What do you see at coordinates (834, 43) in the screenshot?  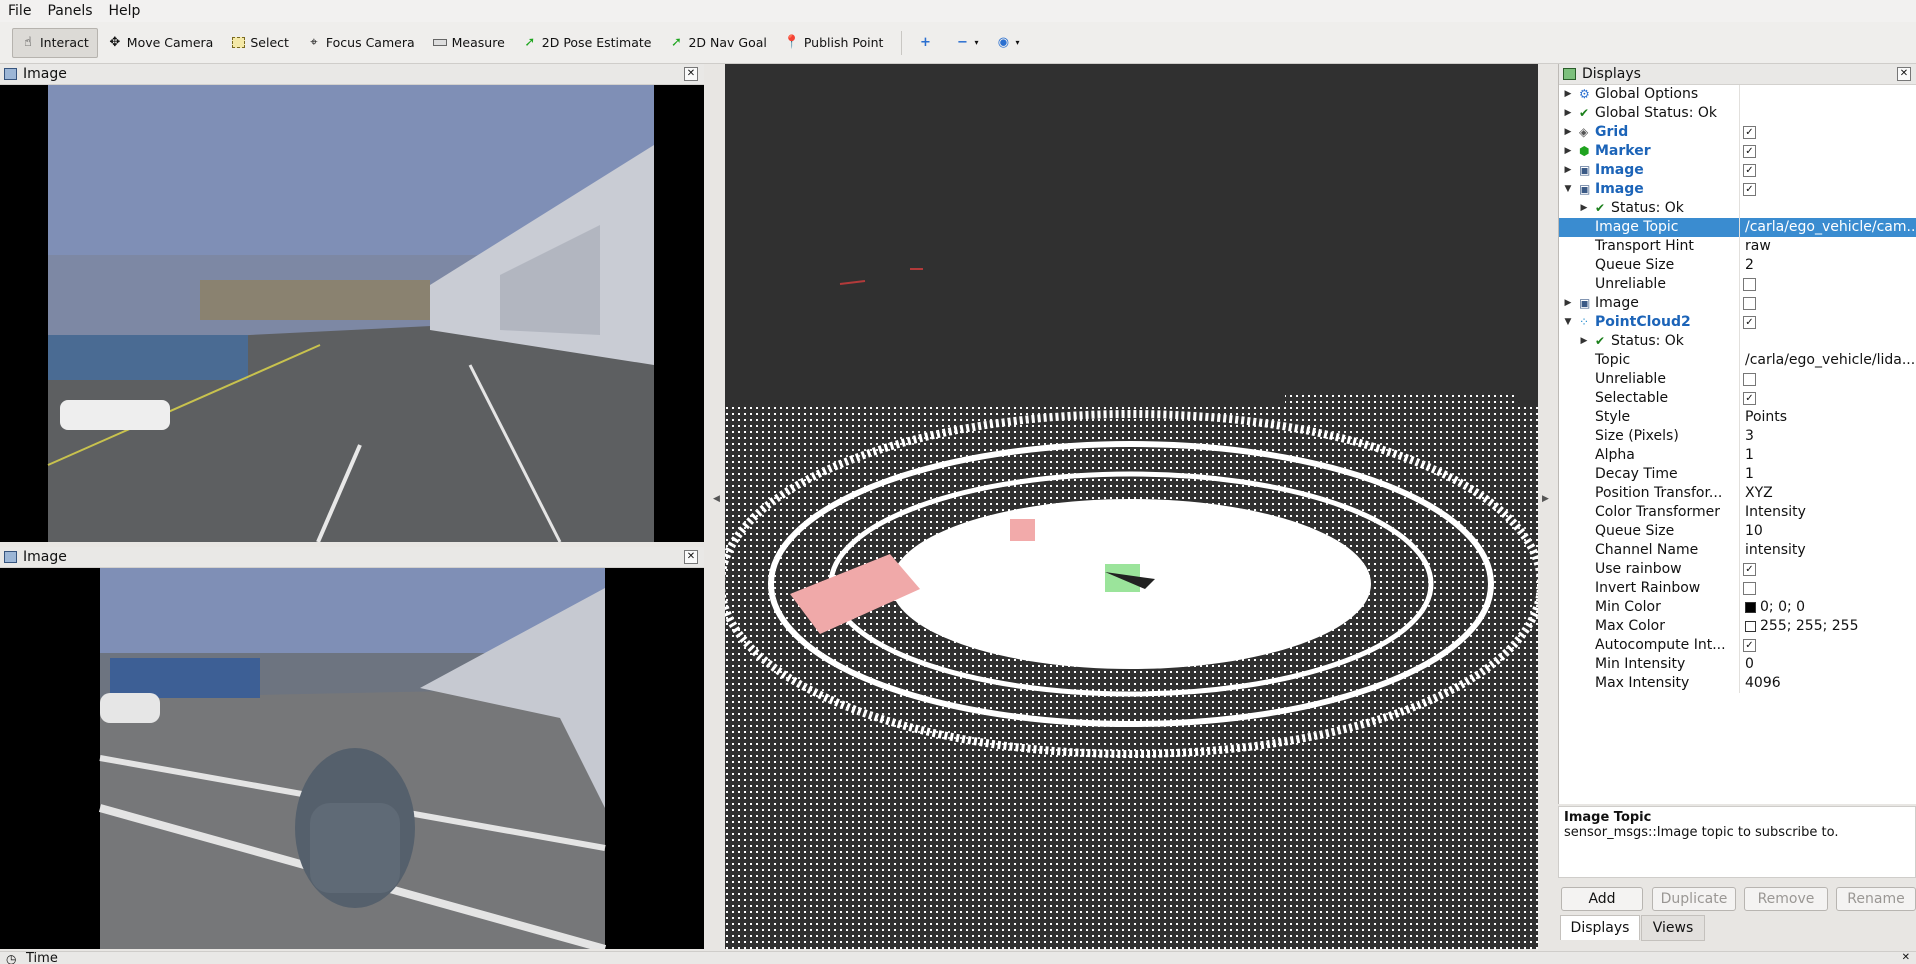 I see `publish-point-tool-button: 📍 Publish Point` at bounding box center [834, 43].